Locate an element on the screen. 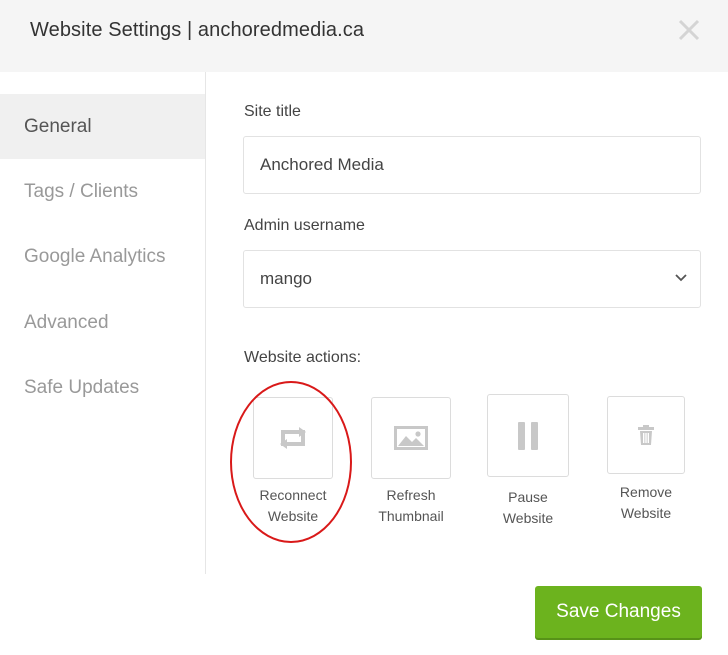 This screenshot has width=728, height=655. site-title-field is located at coordinates (472, 165).